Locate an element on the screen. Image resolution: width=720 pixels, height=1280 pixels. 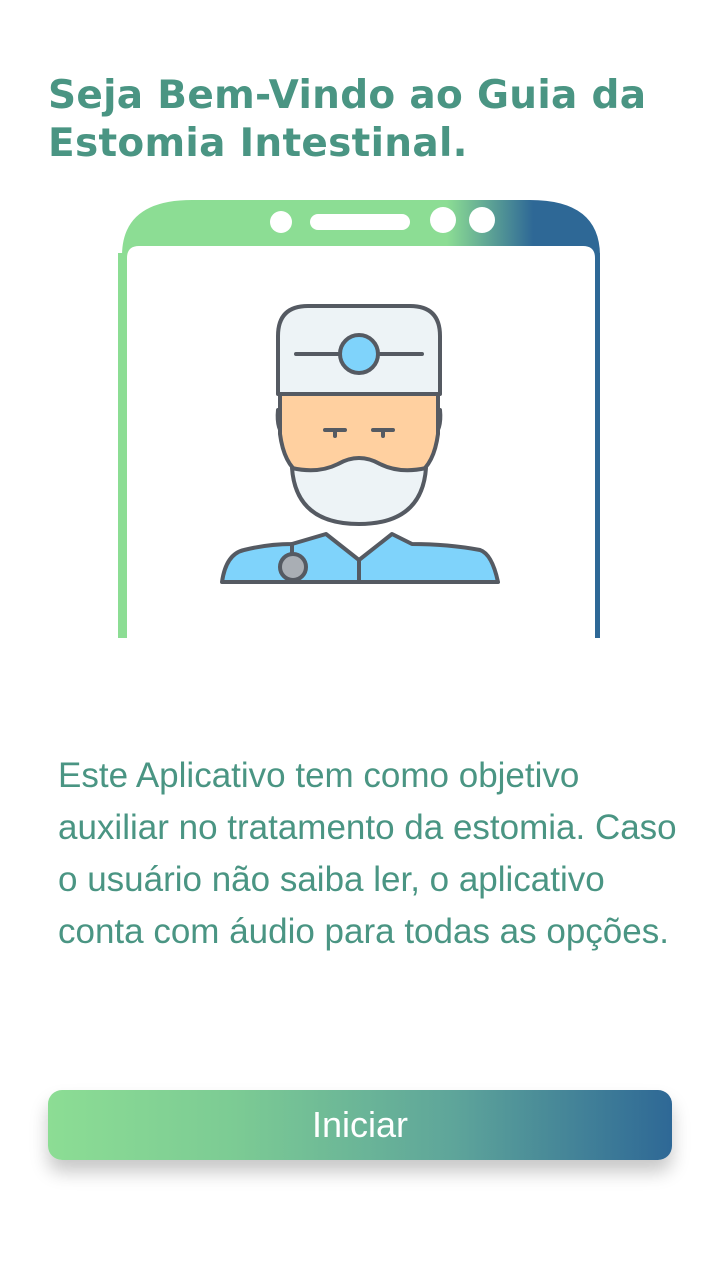
head-mirror-icon is located at coordinates (359, 354).